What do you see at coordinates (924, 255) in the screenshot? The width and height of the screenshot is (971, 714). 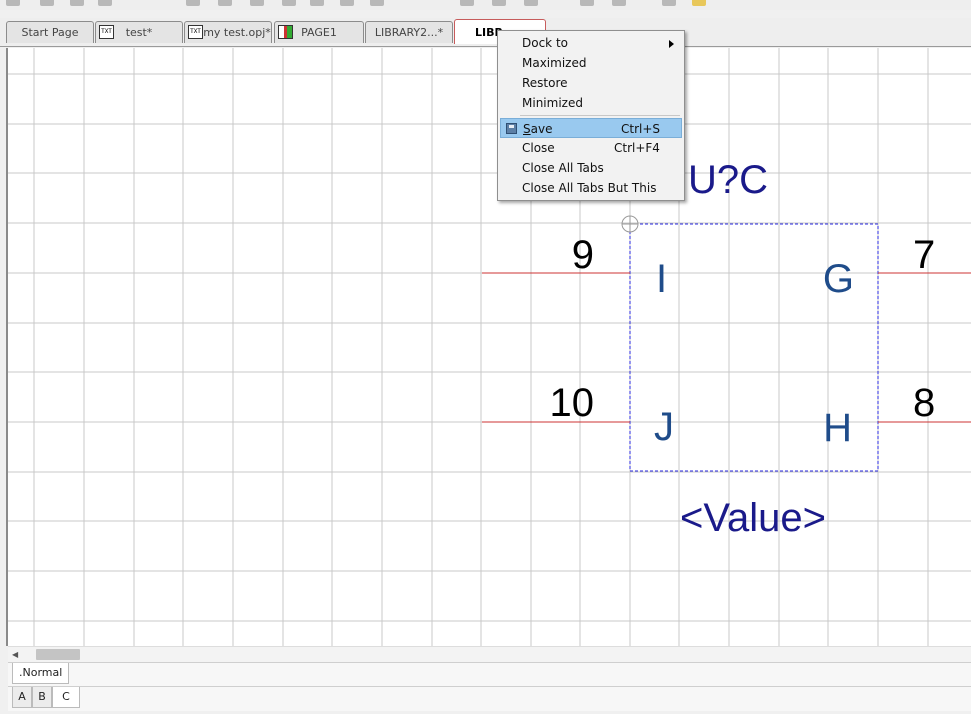 I see `pin-number-7: 7` at bounding box center [924, 255].